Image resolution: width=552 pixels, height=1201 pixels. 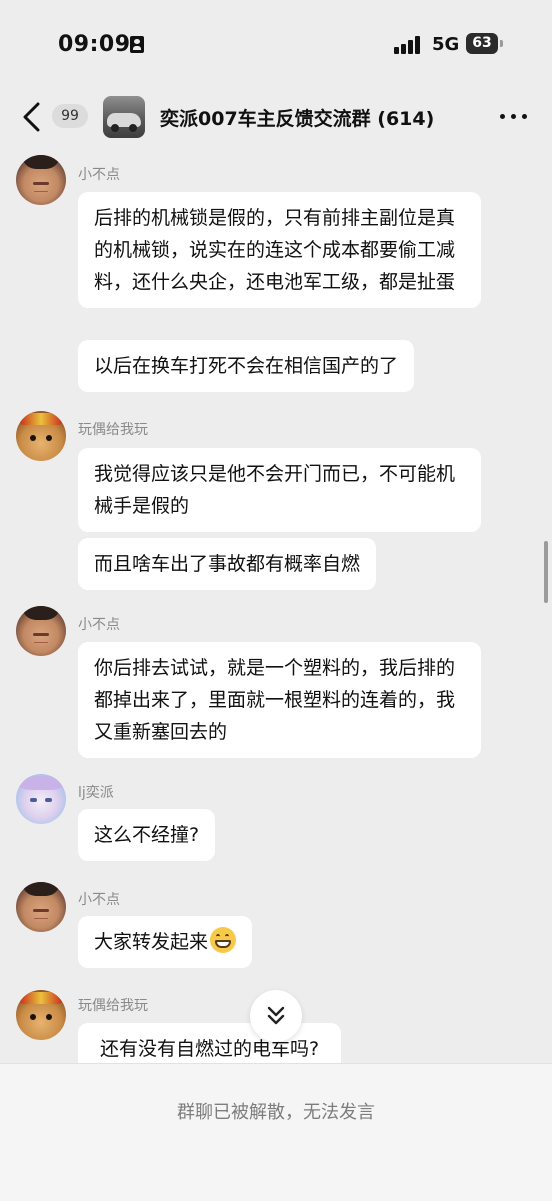 I want to click on message-bubble-with-emoji: 大家转发起来, so click(x=165, y=942).